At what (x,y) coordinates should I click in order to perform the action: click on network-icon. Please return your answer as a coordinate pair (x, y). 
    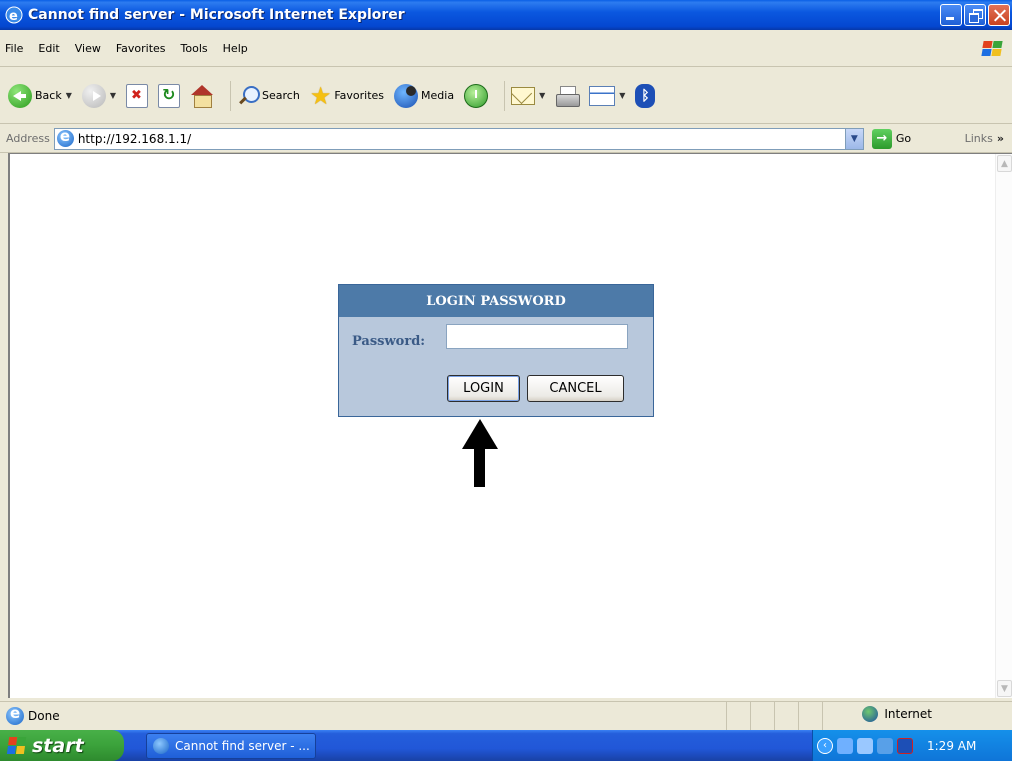
    Looking at the image, I should click on (845, 745).